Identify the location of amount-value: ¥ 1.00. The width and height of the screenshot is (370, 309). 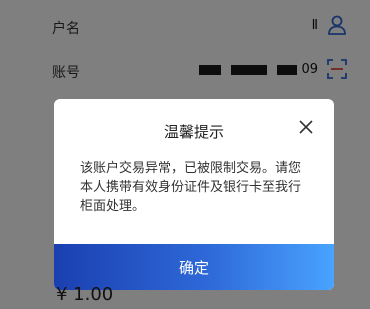
(85, 294).